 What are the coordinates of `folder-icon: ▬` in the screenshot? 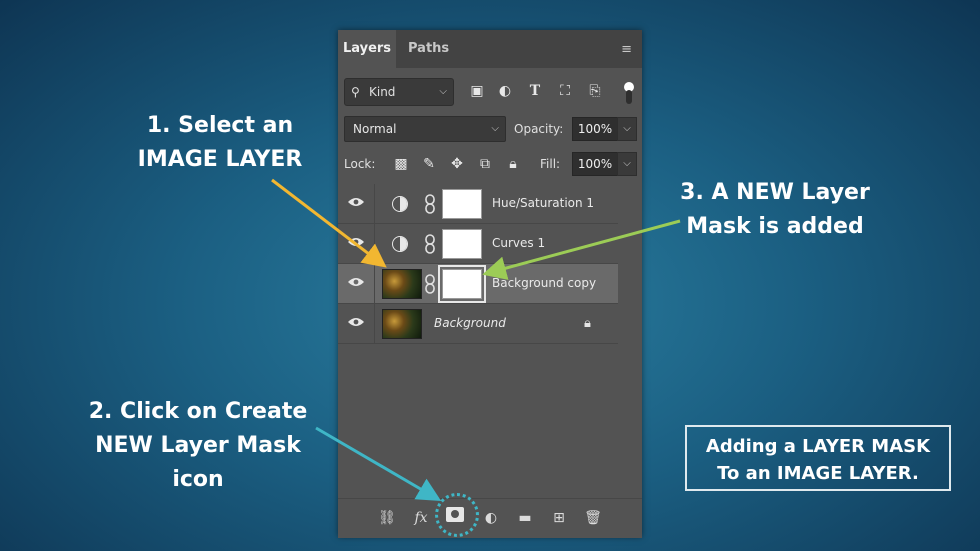 It's located at (525, 518).